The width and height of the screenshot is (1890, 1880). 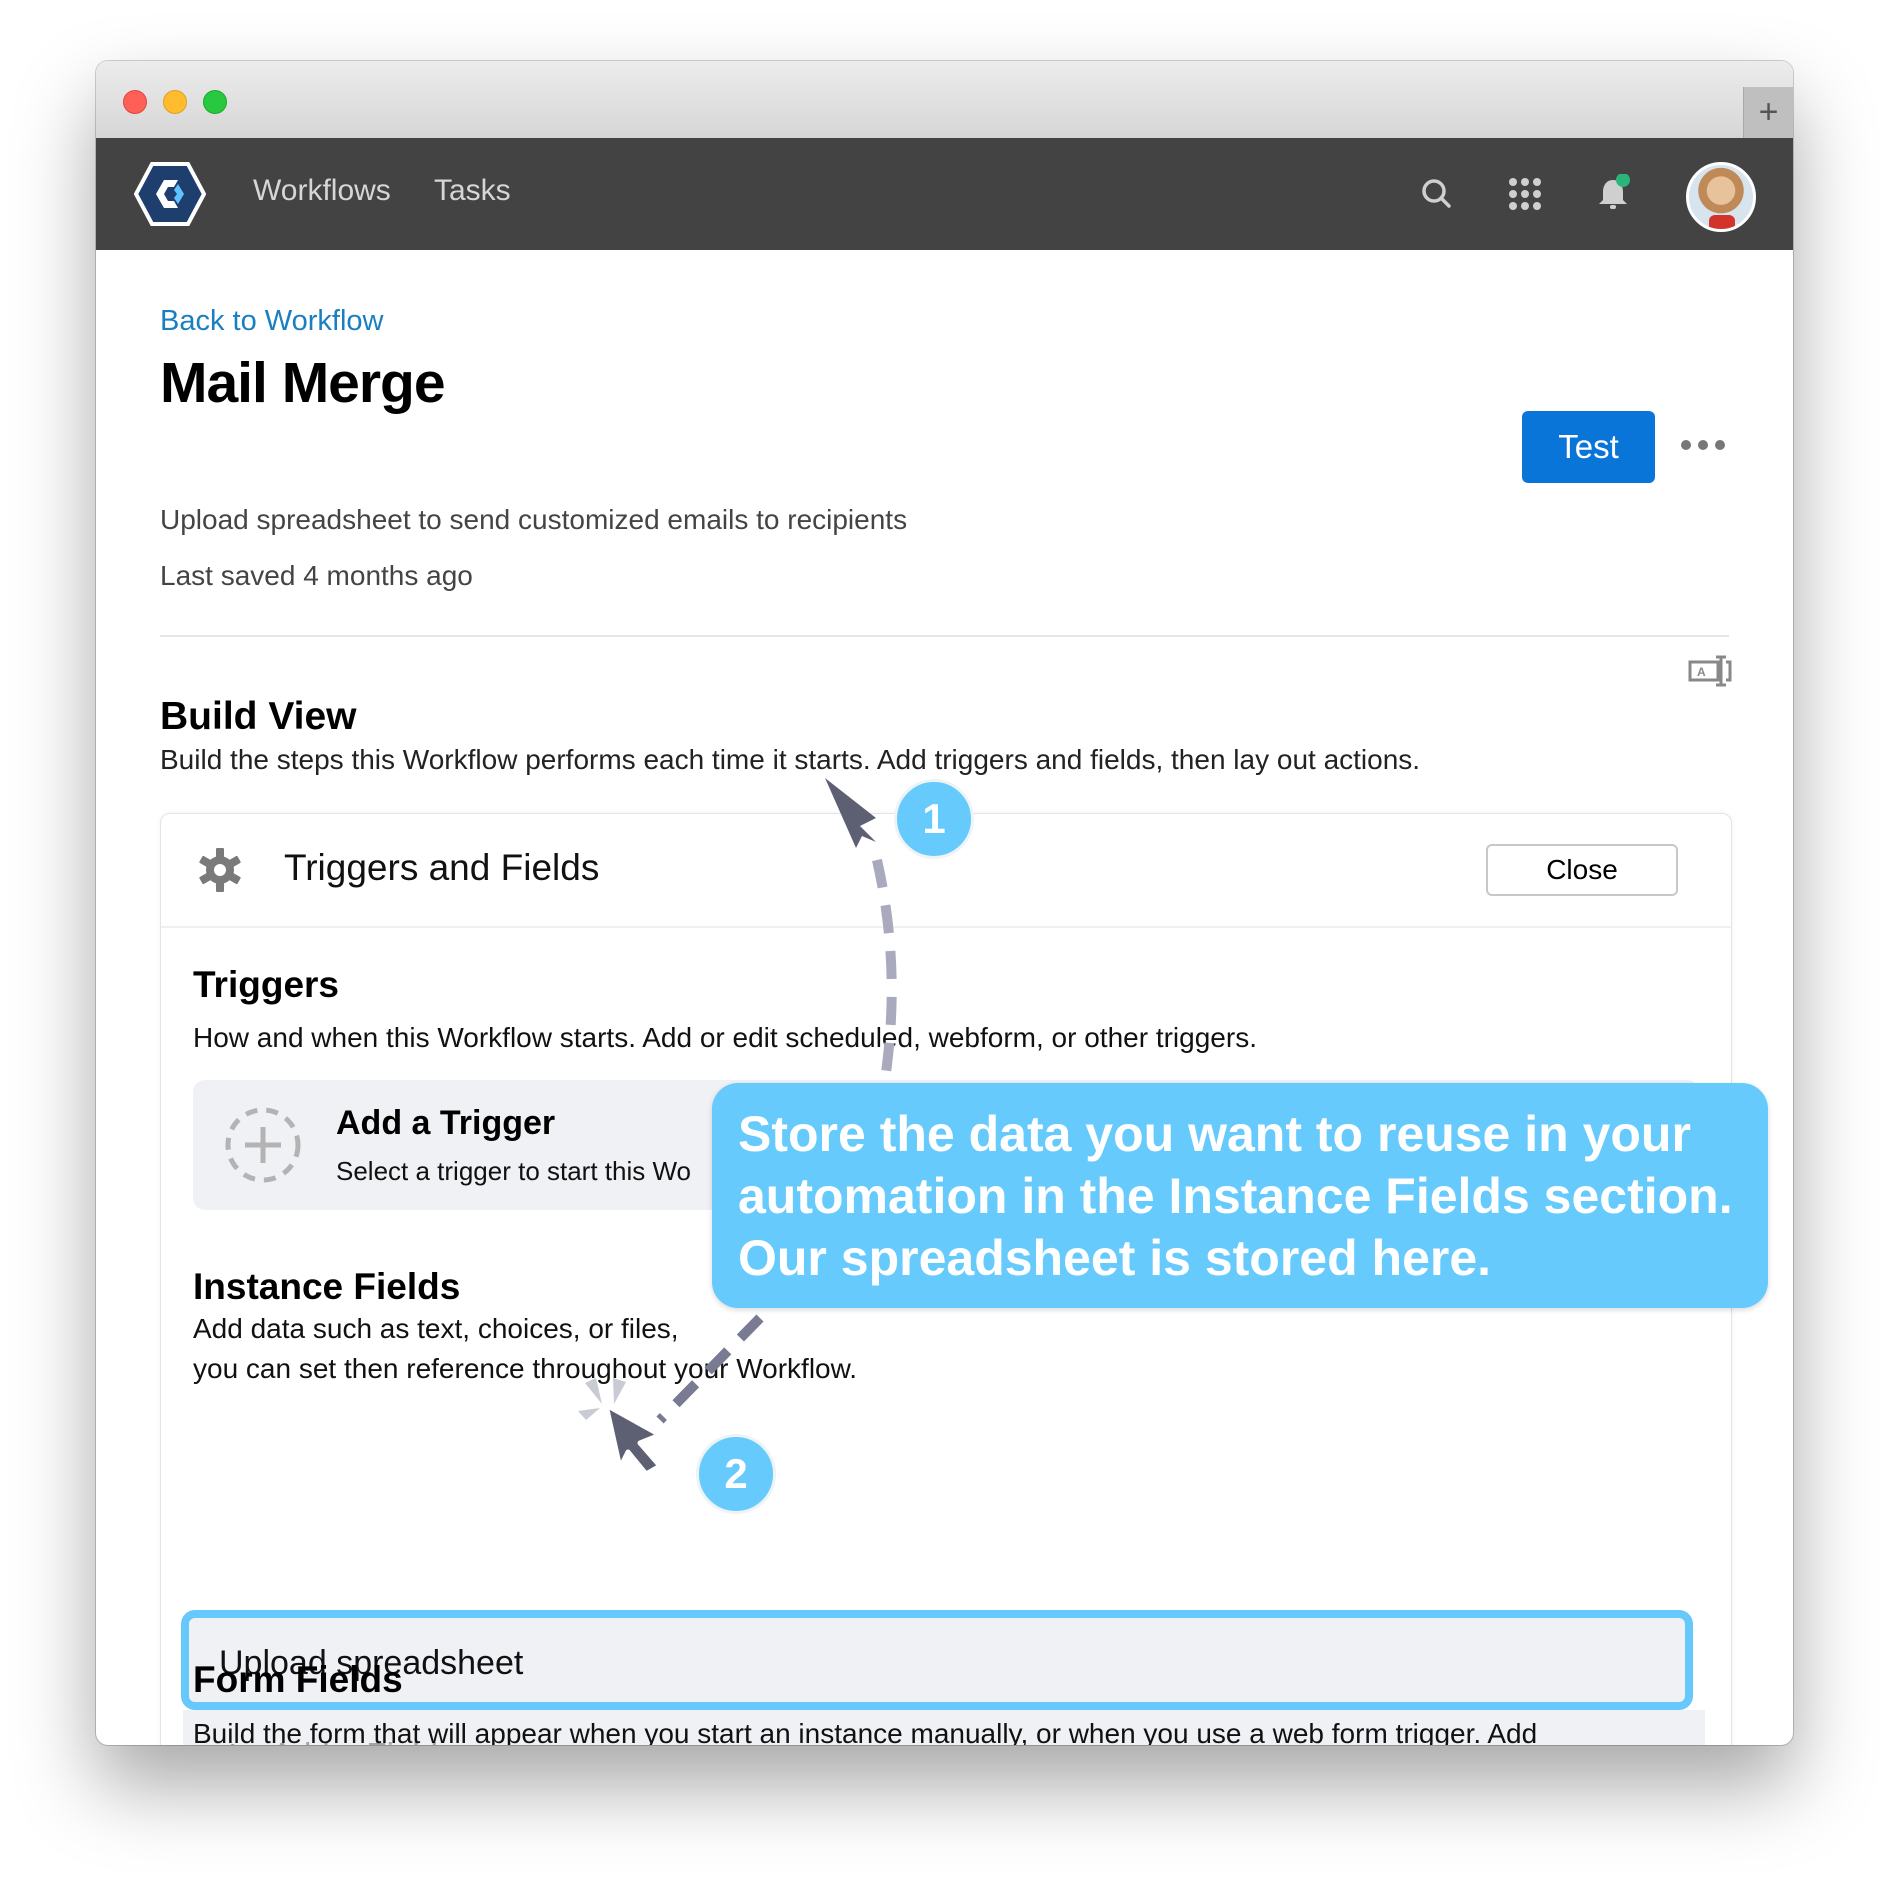 I want to click on instance-fields-title: Instance Fields, so click(x=327, y=1286).